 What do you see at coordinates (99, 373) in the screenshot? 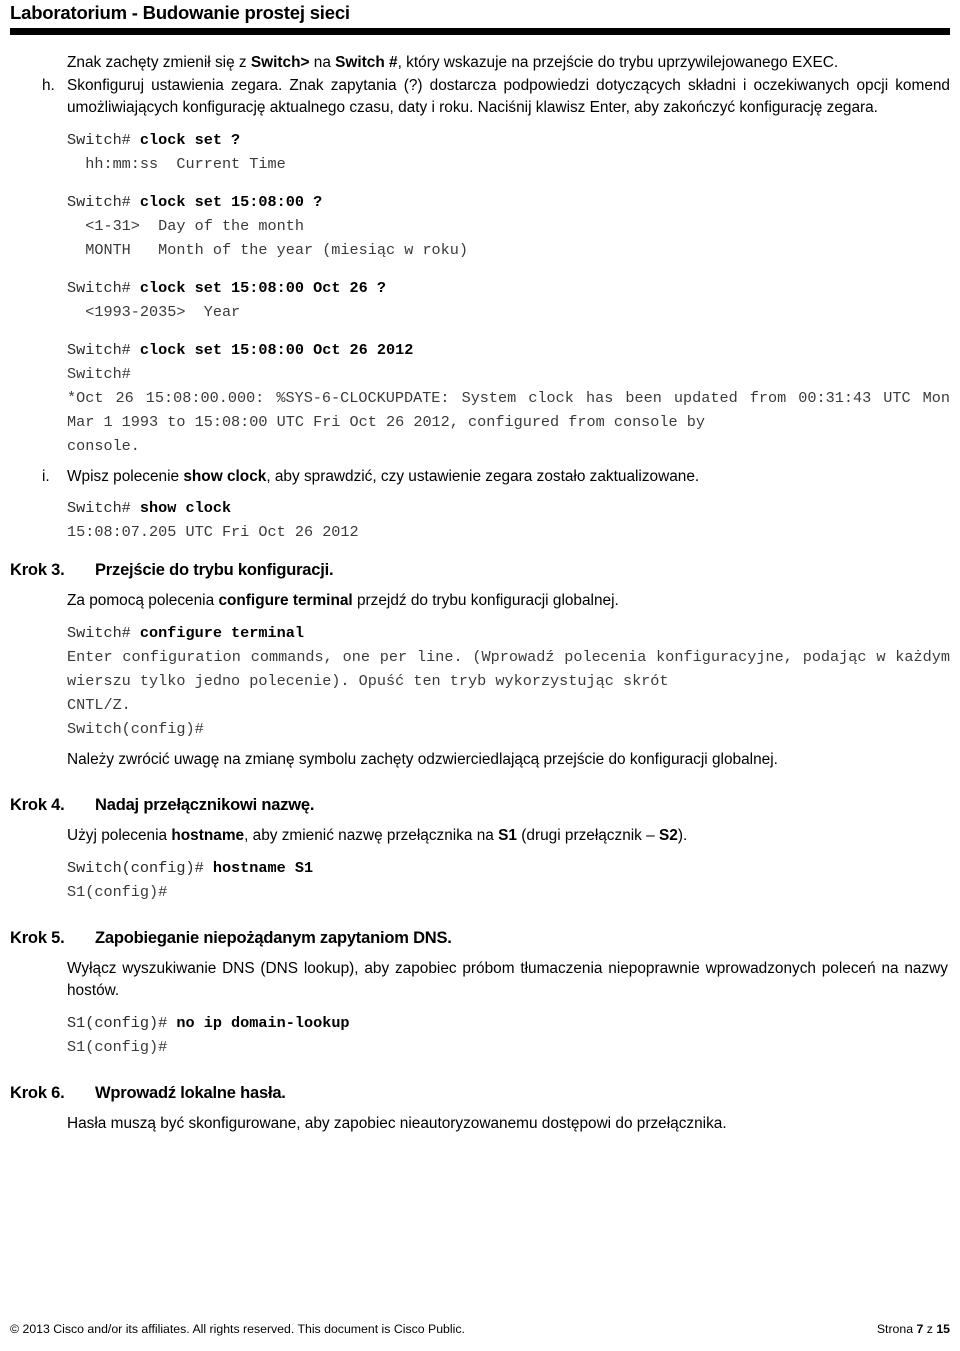
I see `cli-prompt-after-clock-set: Switch#` at bounding box center [99, 373].